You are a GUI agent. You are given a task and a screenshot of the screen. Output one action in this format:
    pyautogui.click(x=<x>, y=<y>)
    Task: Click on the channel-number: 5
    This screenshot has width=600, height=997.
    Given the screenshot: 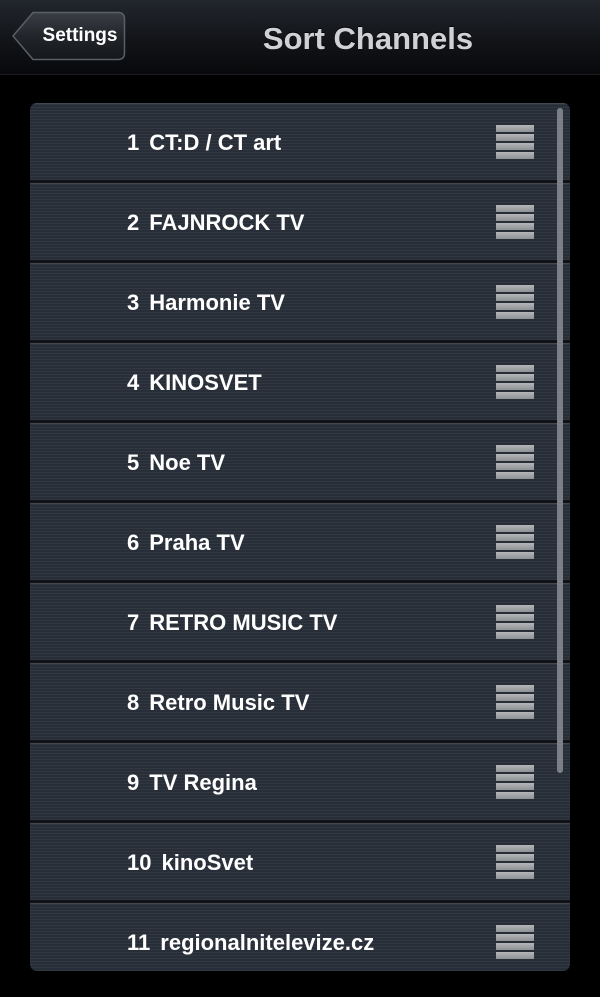 What is the action you would take?
    pyautogui.click(x=133, y=462)
    